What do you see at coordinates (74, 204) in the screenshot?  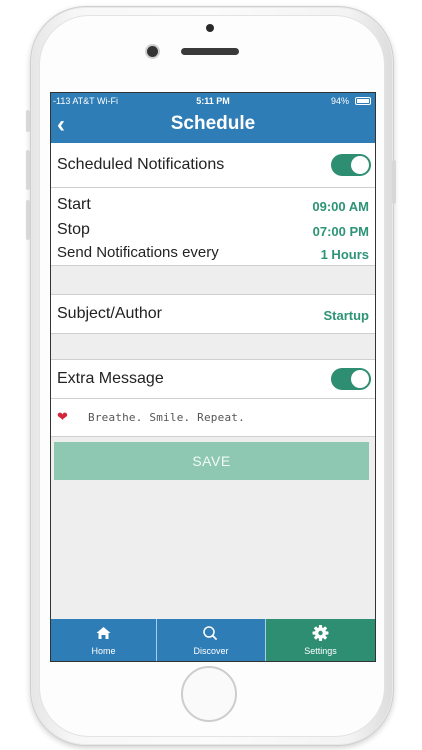 I see `start-label: Start` at bounding box center [74, 204].